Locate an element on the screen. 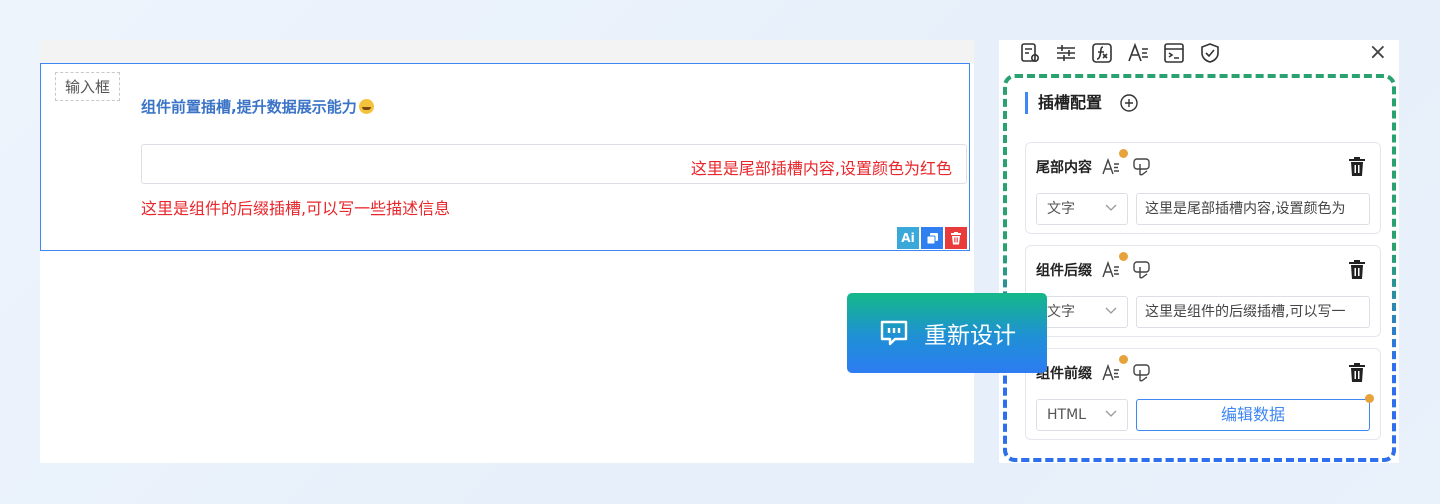 This screenshot has width=1440, height=504. input-suffix-slot: 这里是尾部插槽内容,设置颜色为红色 is located at coordinates (821, 168).